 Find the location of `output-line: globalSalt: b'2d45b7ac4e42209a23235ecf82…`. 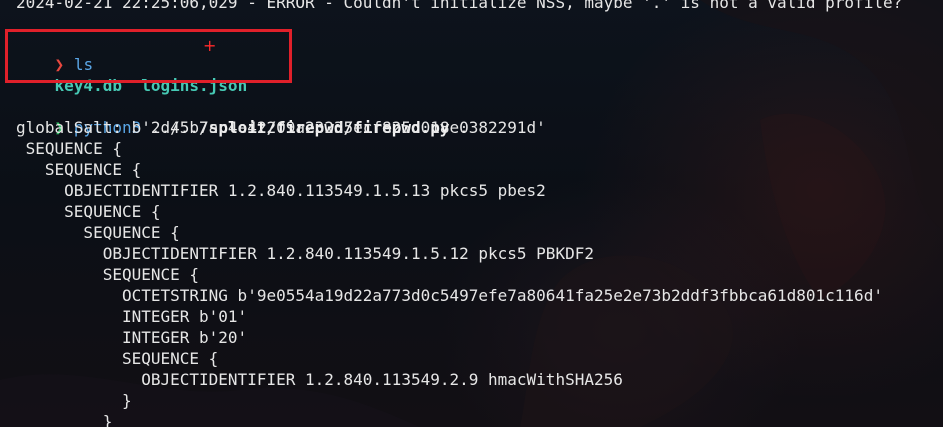

output-line: globalSalt: b'2d45b7ac4e42209a23235ecf82… is located at coordinates (281, 127).